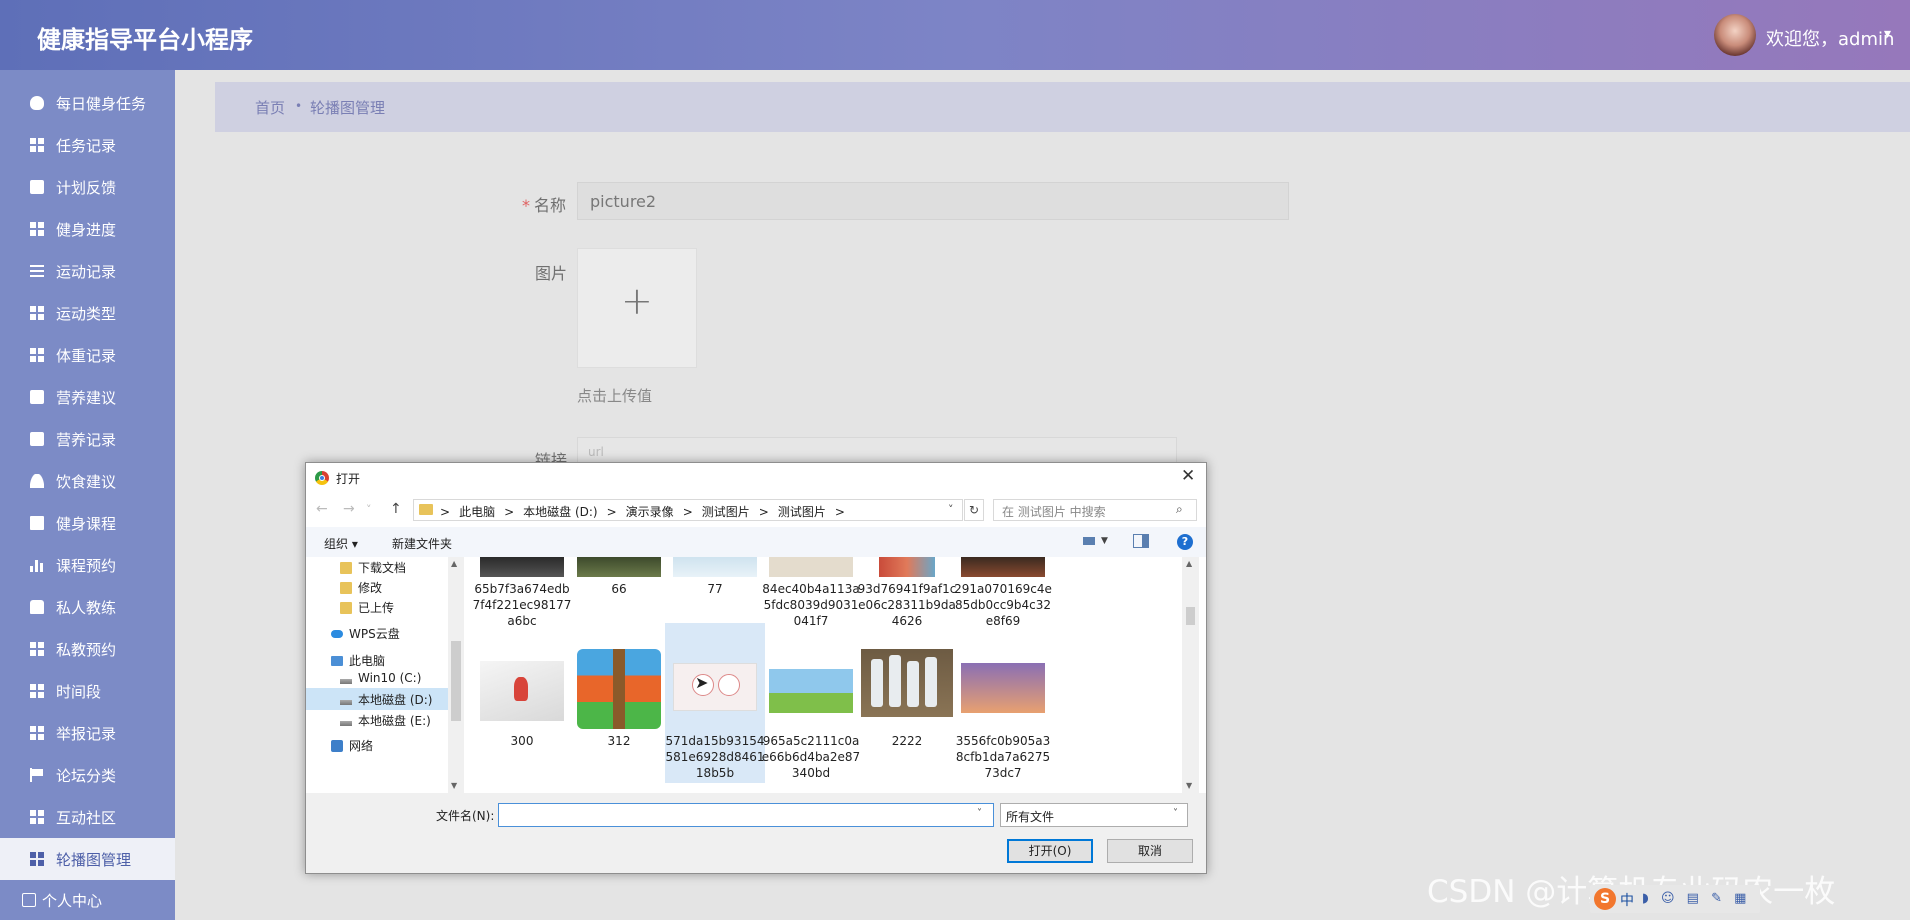 The height and width of the screenshot is (920, 1910). I want to click on sidebar-item-trainer-booking: 私教预约, so click(87, 649).